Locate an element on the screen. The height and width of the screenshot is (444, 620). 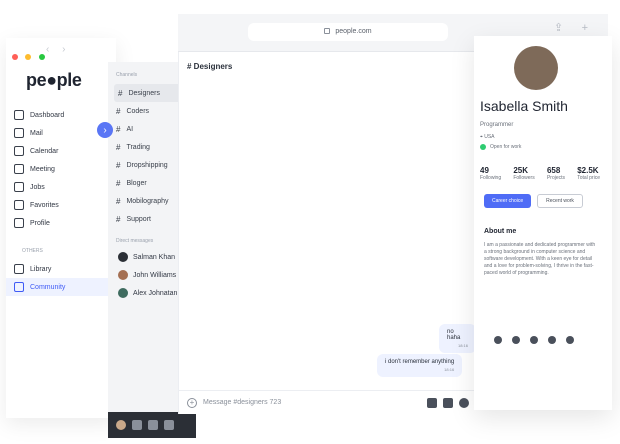
career-choice-button: Career choice is located at coordinates (508, 201).